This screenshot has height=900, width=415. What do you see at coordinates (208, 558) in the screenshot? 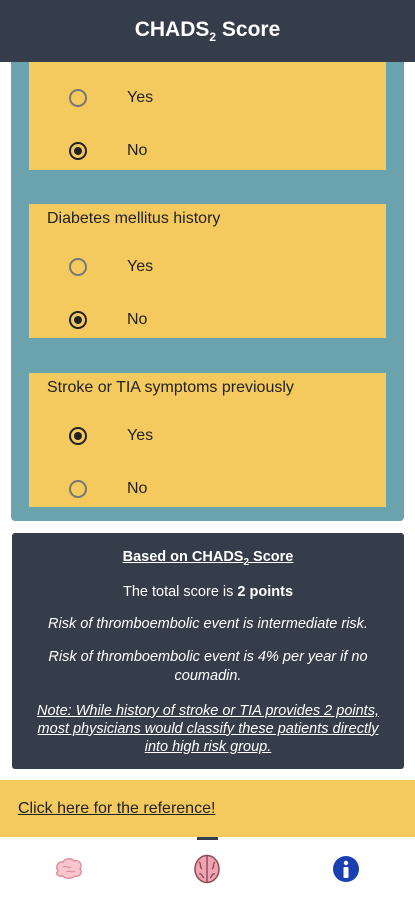
I see `result-heading: Based on CHADS2 Score` at bounding box center [208, 558].